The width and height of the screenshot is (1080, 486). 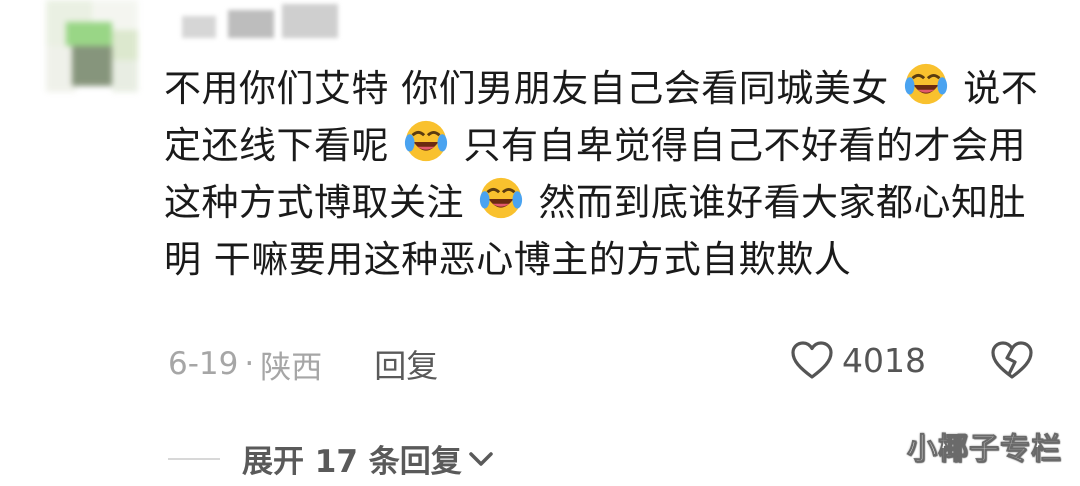 I want to click on comment-date: 6-19, so click(x=203, y=364).